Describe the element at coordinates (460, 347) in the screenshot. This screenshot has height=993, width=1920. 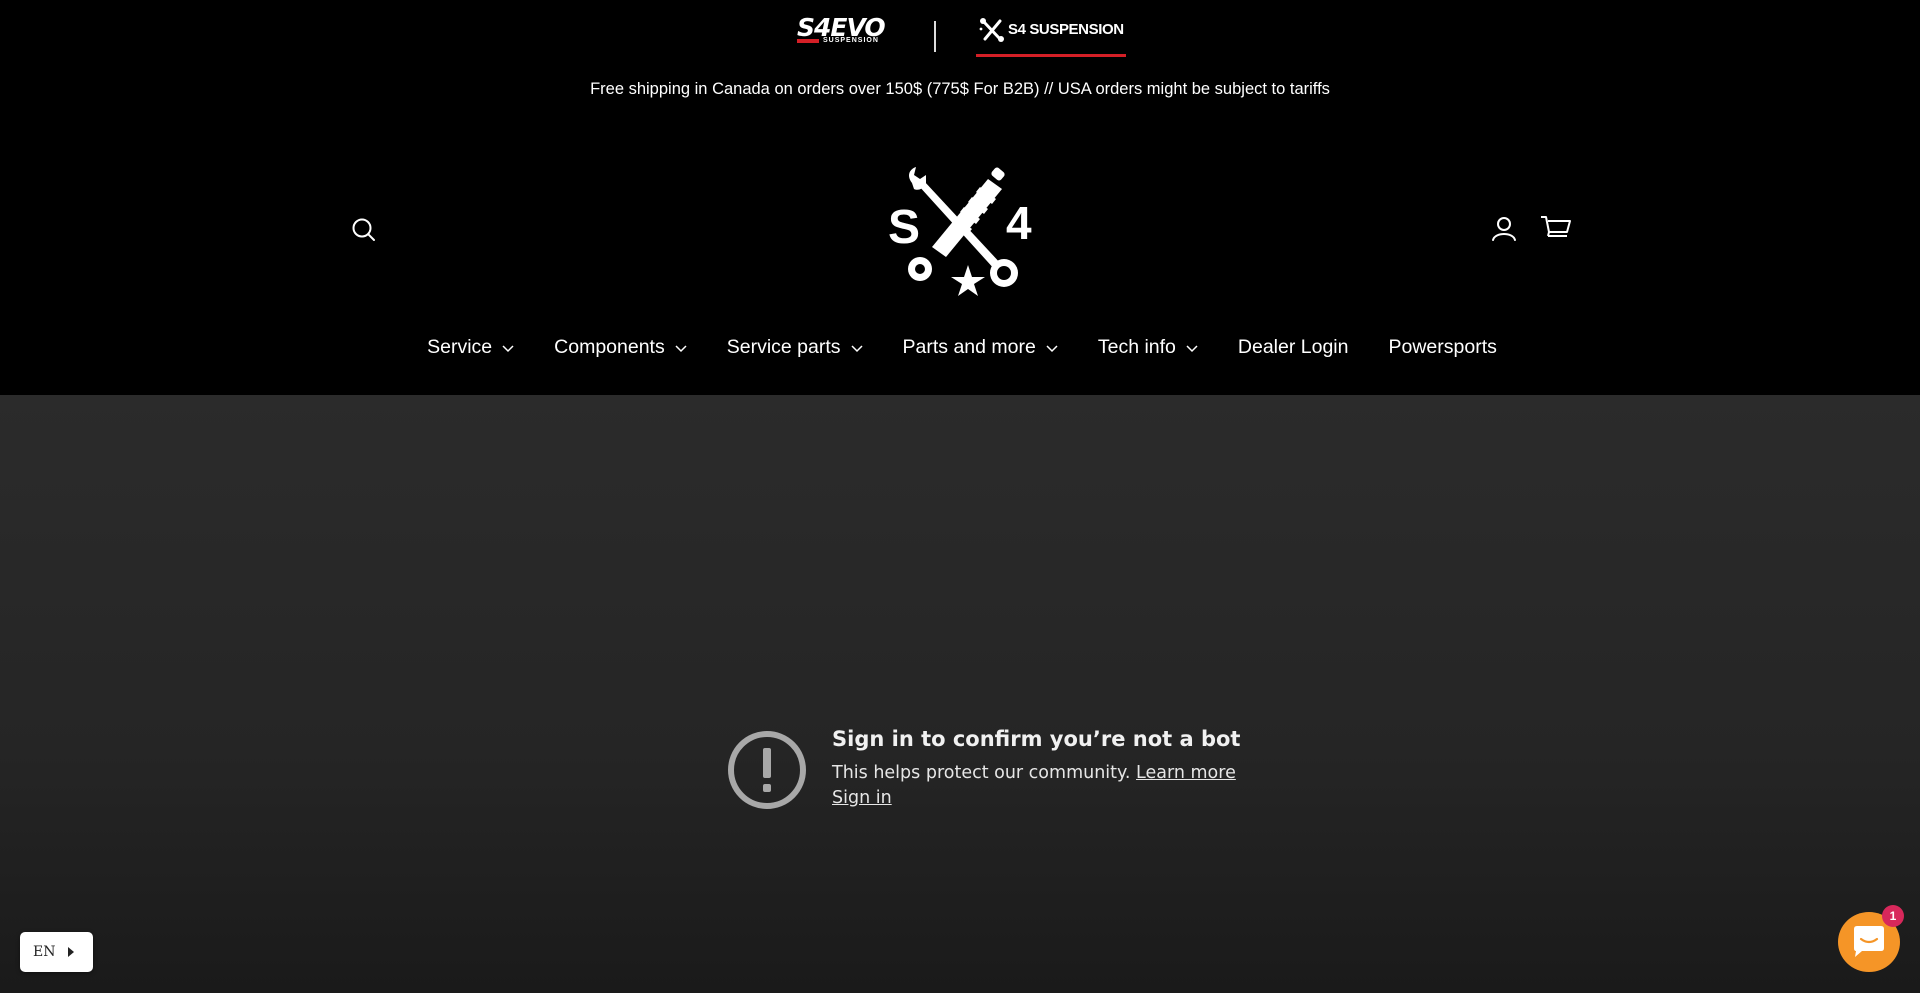
I see `nav-item-label: Service` at that location.